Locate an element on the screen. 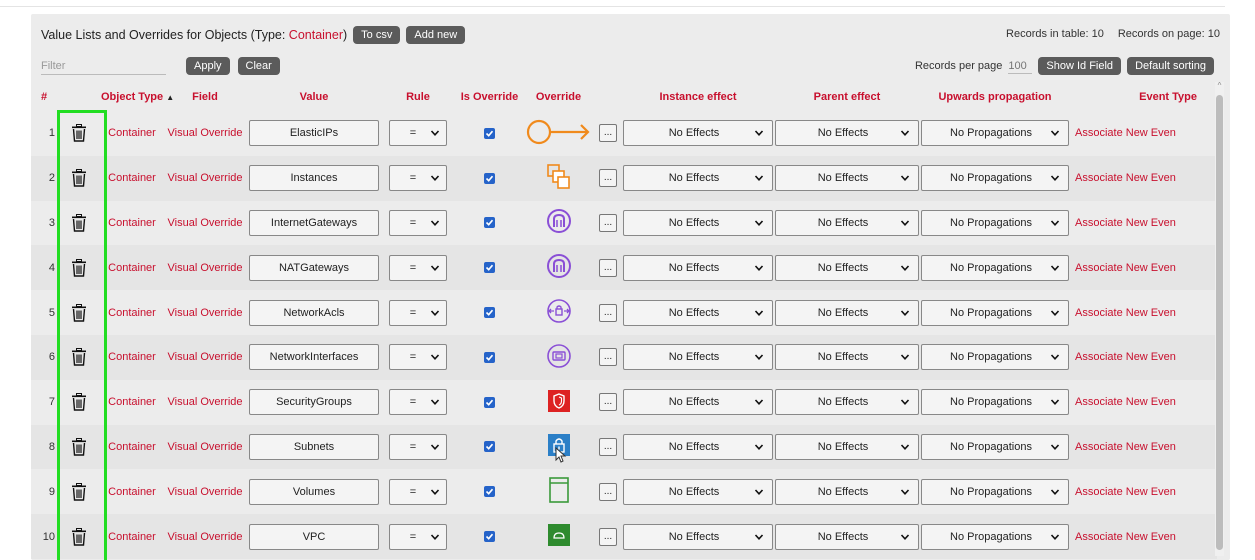 Image resolution: width=1255 pixels, height=560 pixels. shield-icon is located at coordinates (559, 402).